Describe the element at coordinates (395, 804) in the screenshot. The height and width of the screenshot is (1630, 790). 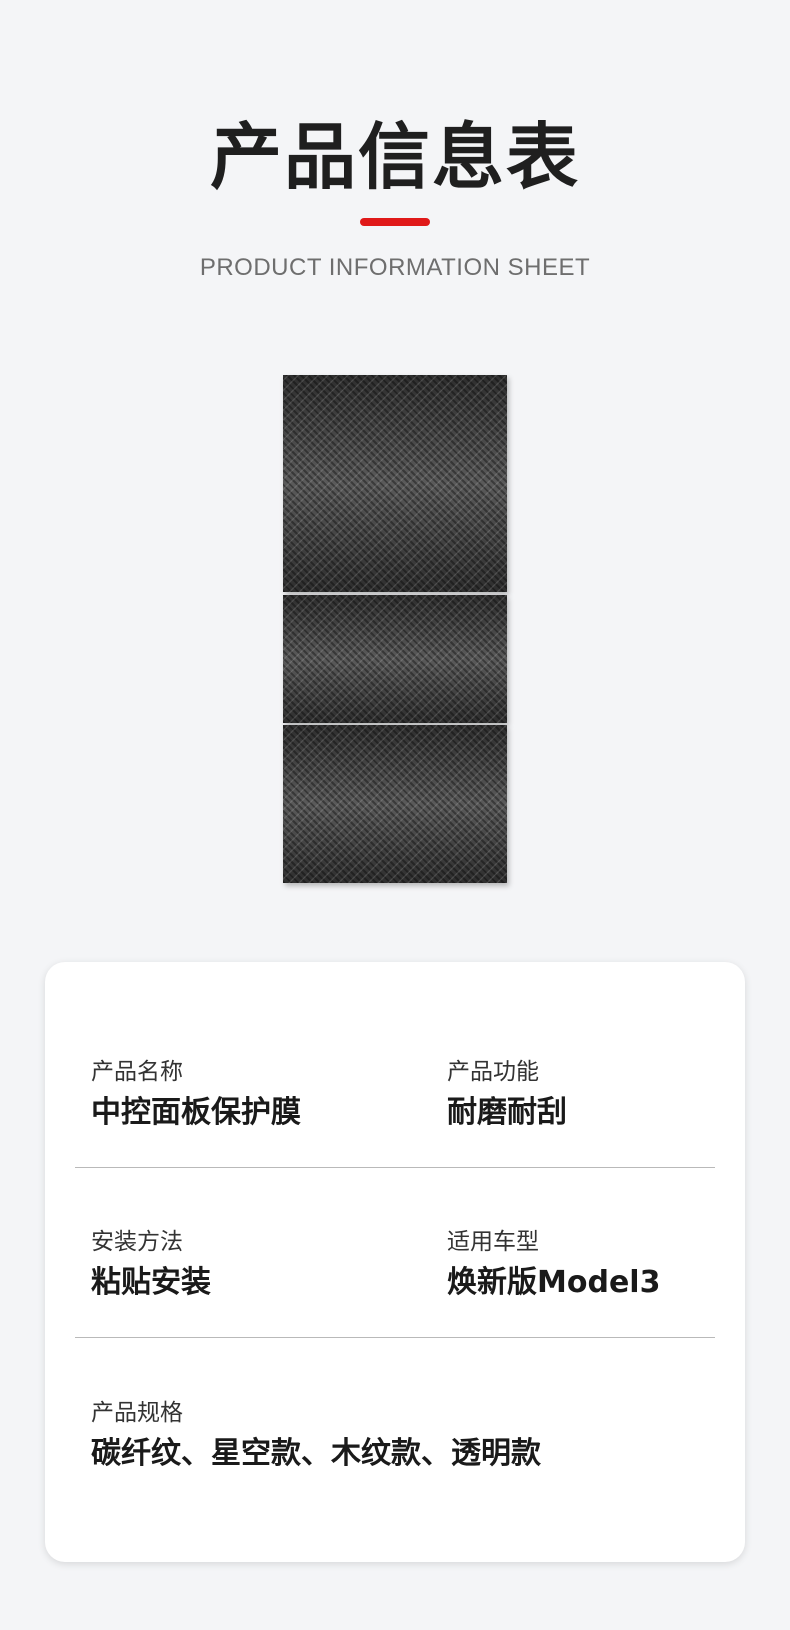
I see `carbon-fiber-panel-bottom` at that location.